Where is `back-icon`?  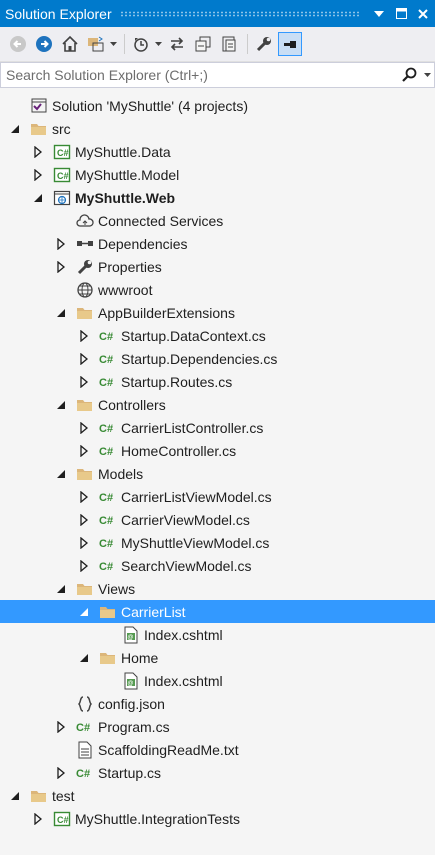 back-icon is located at coordinates (18, 44).